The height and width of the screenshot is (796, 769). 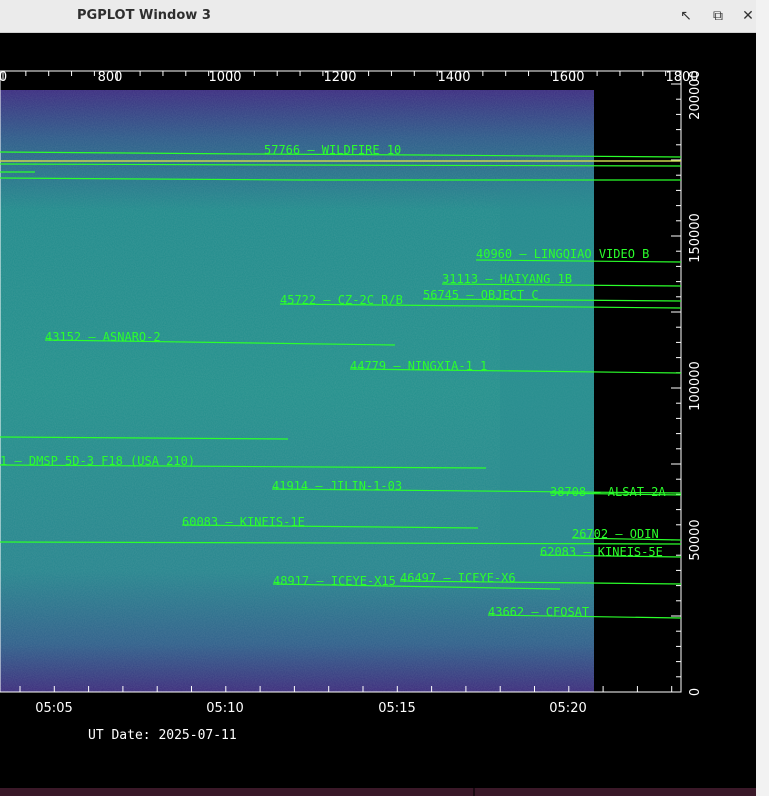 I want to click on x-bottom-tick-label: 05:10, so click(x=224, y=708).